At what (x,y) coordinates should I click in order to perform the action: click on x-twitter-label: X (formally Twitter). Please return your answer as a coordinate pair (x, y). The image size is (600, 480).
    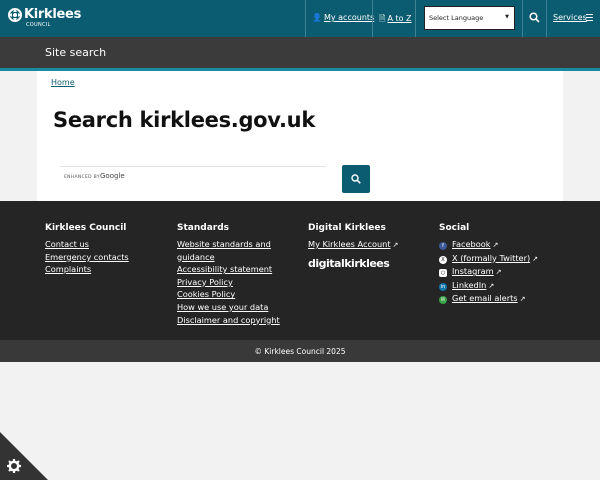
    Looking at the image, I should click on (491, 257).